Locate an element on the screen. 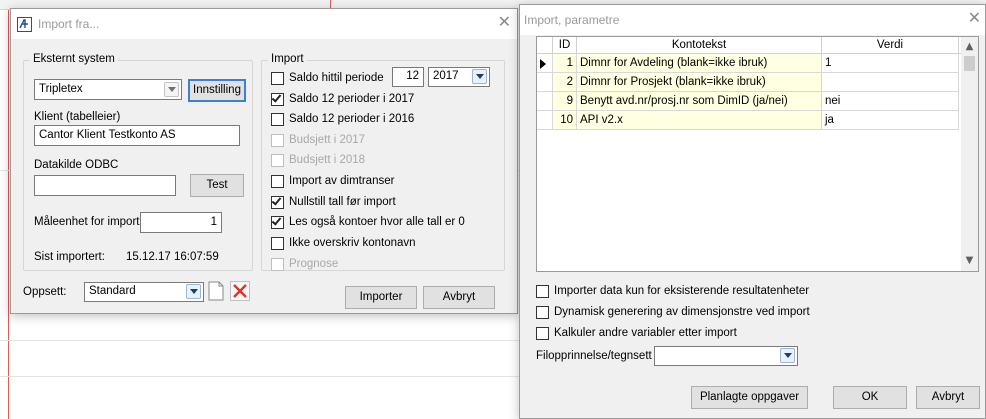  system-select-value: Tripletex is located at coordinates (61, 89).